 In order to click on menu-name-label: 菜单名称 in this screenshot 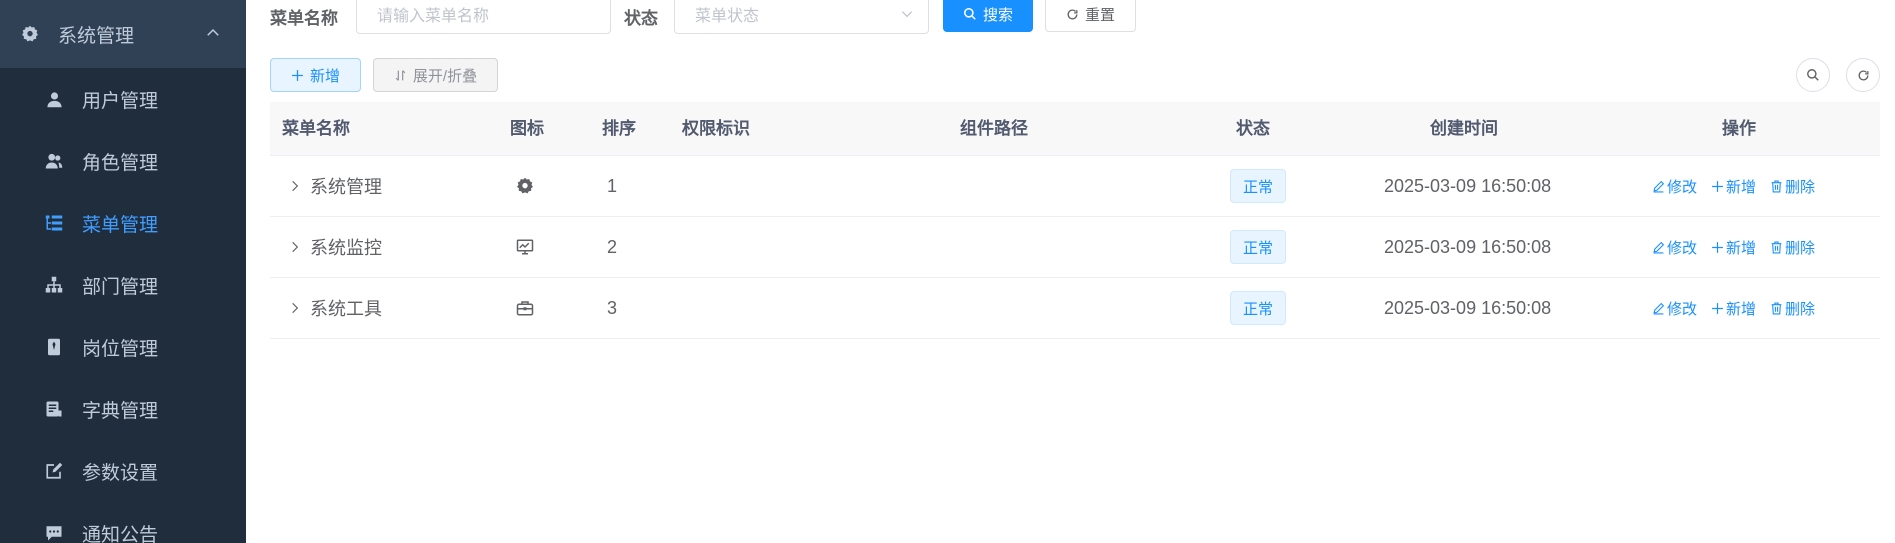, I will do `click(304, 18)`.